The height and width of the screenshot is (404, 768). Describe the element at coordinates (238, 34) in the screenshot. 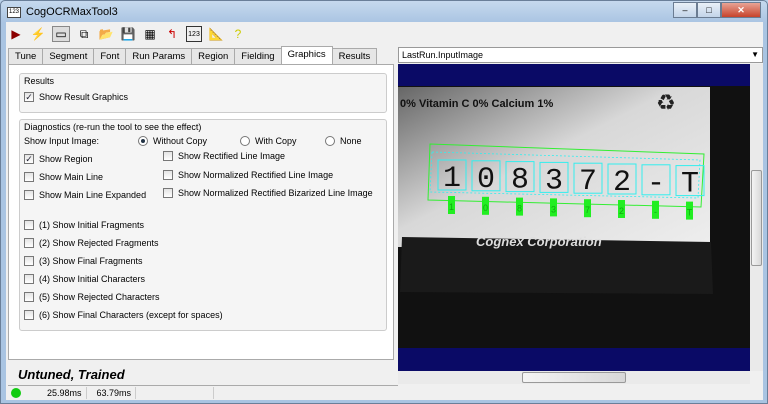

I see `help-icon: ?` at that location.